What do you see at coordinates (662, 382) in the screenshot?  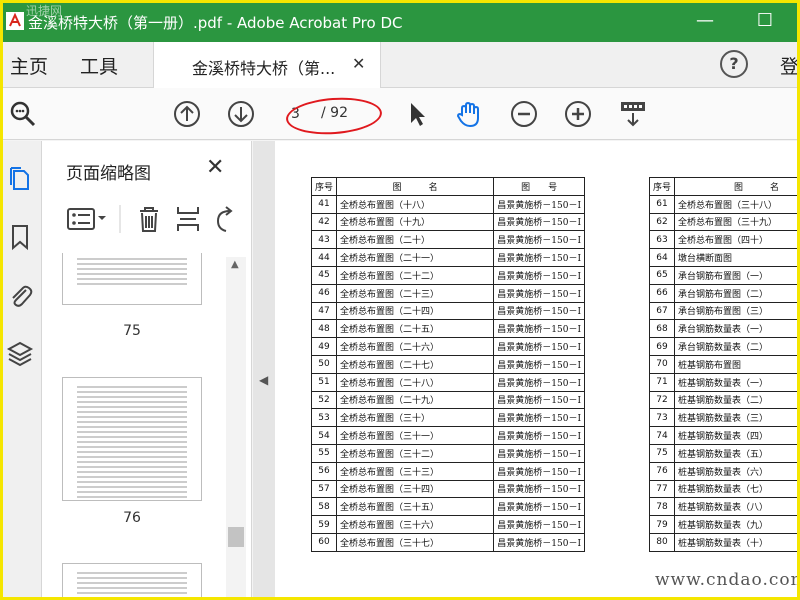 I see `cell-seq: 71` at bounding box center [662, 382].